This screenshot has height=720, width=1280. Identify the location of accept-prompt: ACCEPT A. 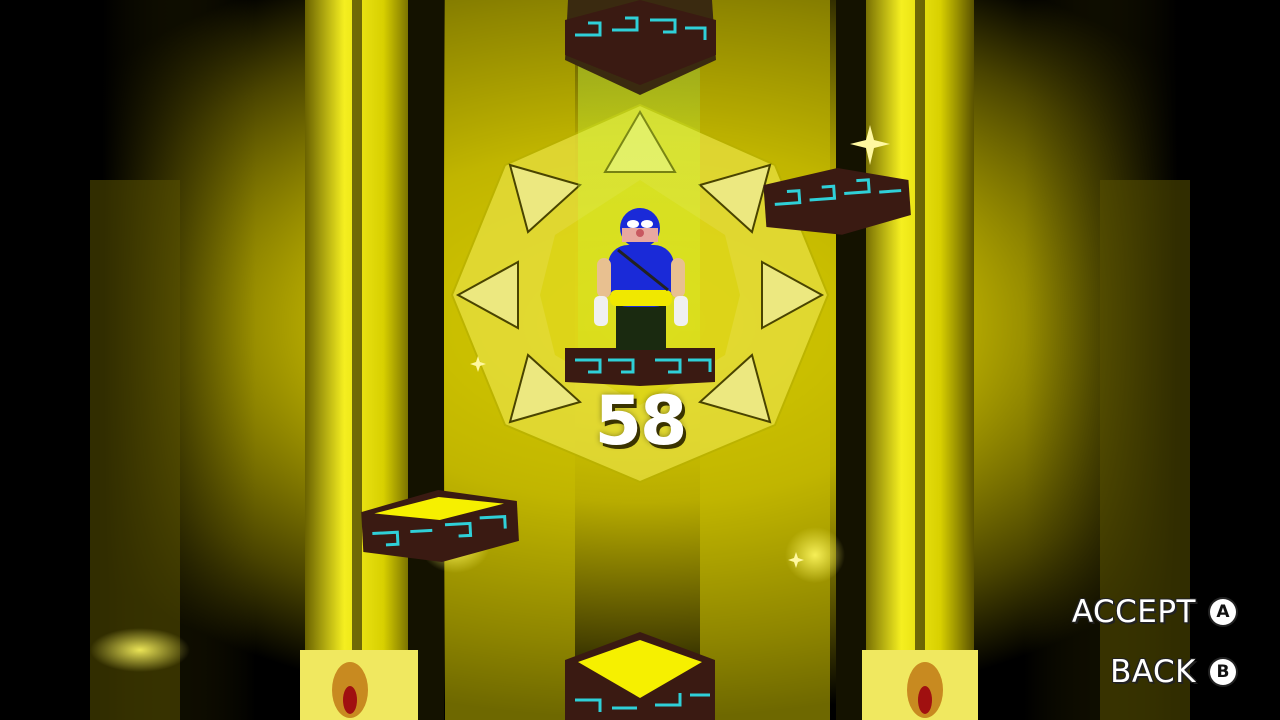
(1154, 612).